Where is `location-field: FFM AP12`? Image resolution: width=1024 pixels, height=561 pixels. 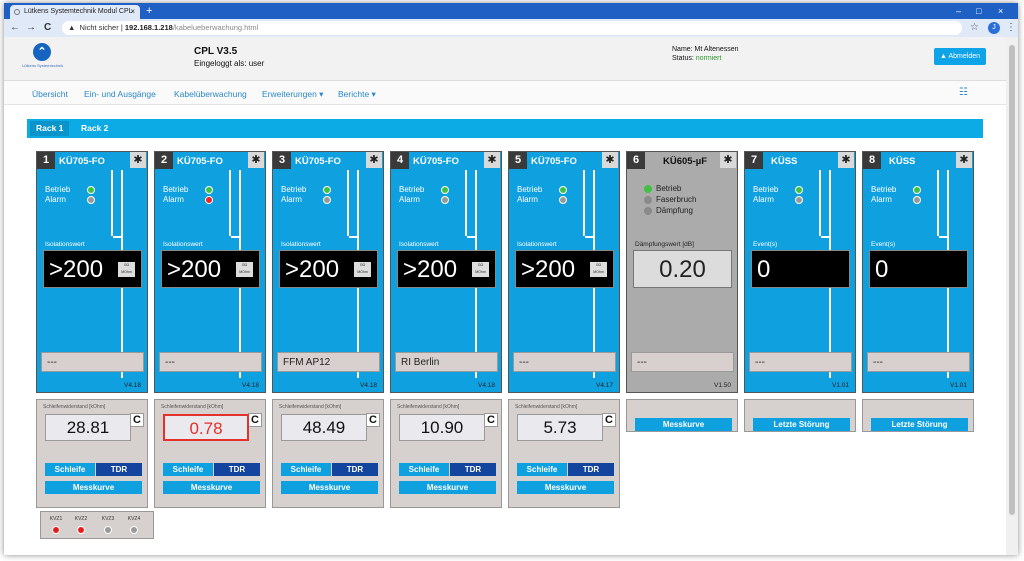
location-field: FFM AP12 is located at coordinates (328, 362).